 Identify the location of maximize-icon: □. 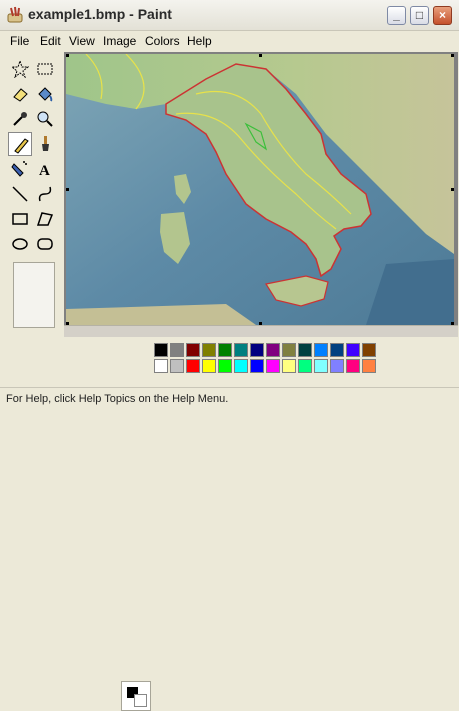
(419, 15).